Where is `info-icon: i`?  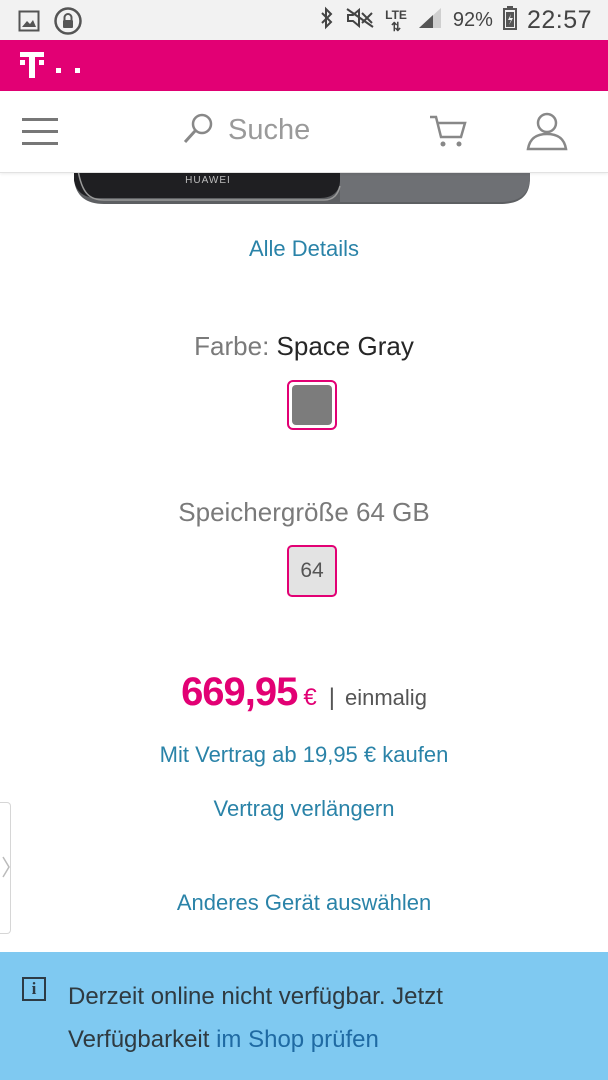
info-icon: i is located at coordinates (34, 989).